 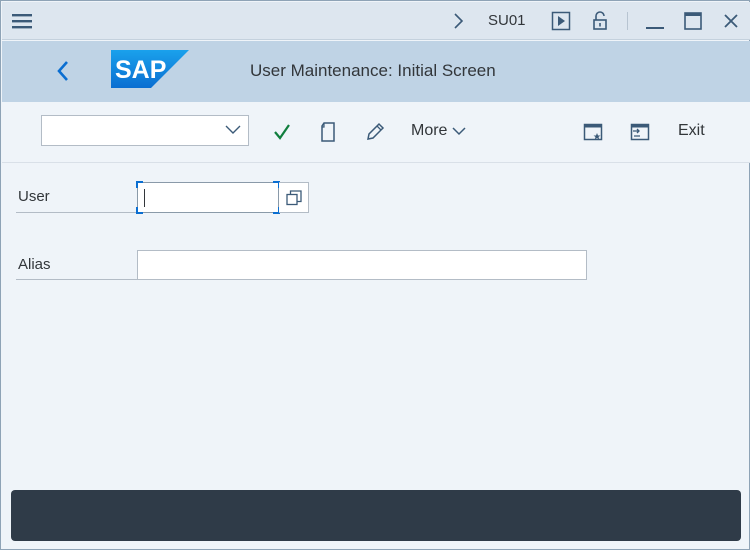 I want to click on text-cursor, so click(x=144, y=198).